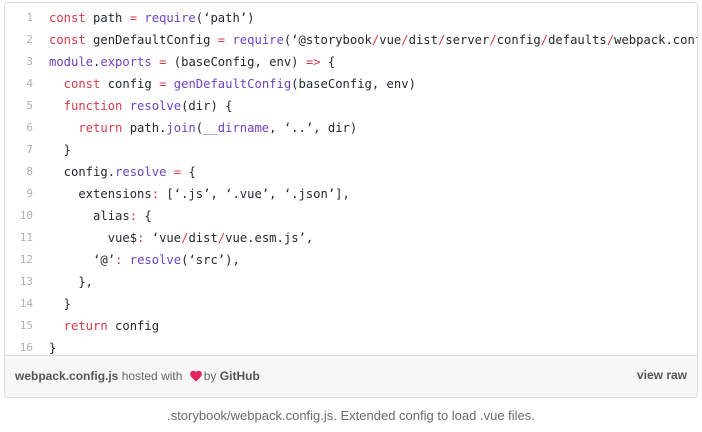  Describe the element at coordinates (26, 325) in the screenshot. I see `line-number: 15` at that location.